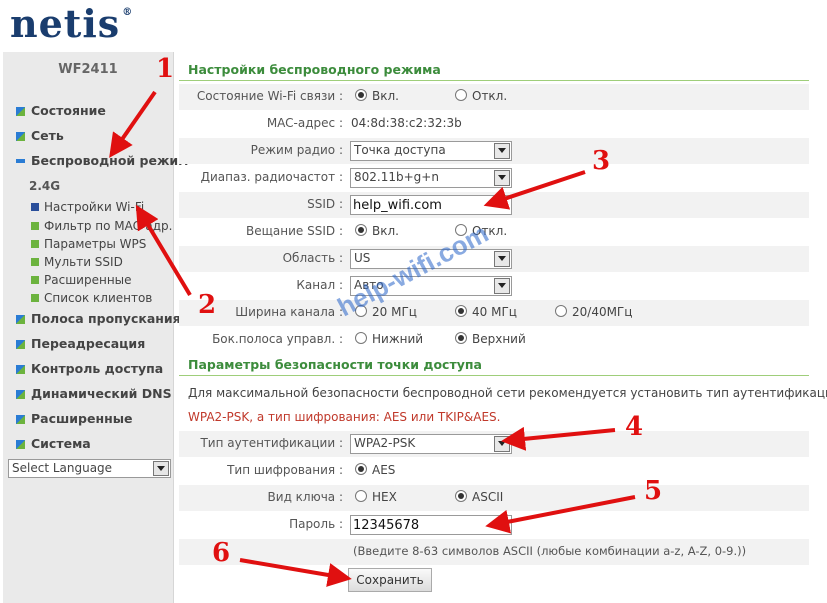 The width and height of the screenshot is (827, 603). Describe the element at coordinates (494, 471) in the screenshot. I see `cipher-row: Тип шифрования : AES` at that location.